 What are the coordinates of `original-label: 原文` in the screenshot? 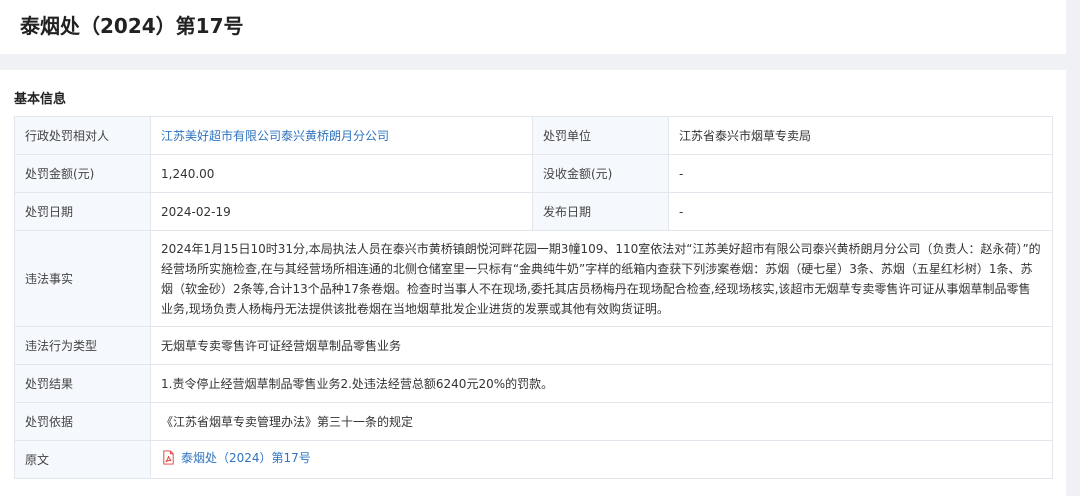 It's located at (82, 459).